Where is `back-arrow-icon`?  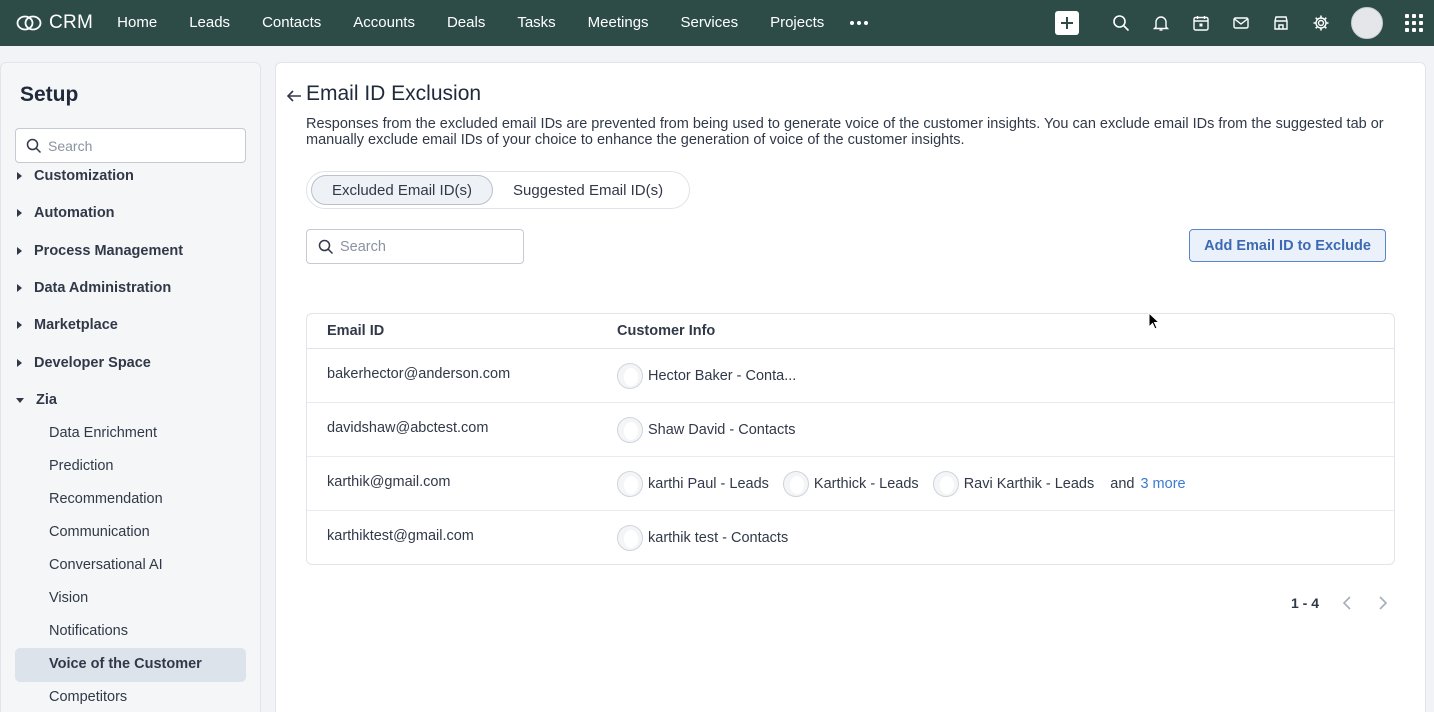 back-arrow-icon is located at coordinates (294, 96).